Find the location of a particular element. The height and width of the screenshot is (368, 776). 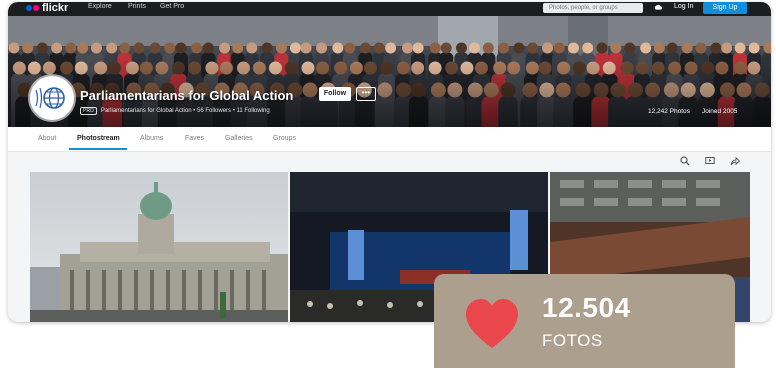

pro-badge: PRO is located at coordinates (88, 111).